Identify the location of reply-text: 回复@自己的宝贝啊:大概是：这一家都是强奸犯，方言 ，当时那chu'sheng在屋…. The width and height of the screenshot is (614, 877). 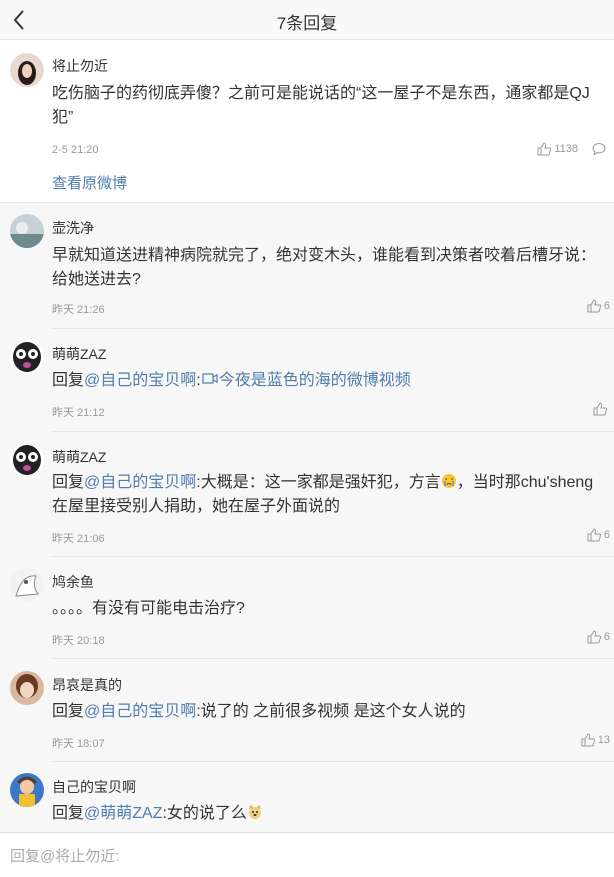
(323, 494).